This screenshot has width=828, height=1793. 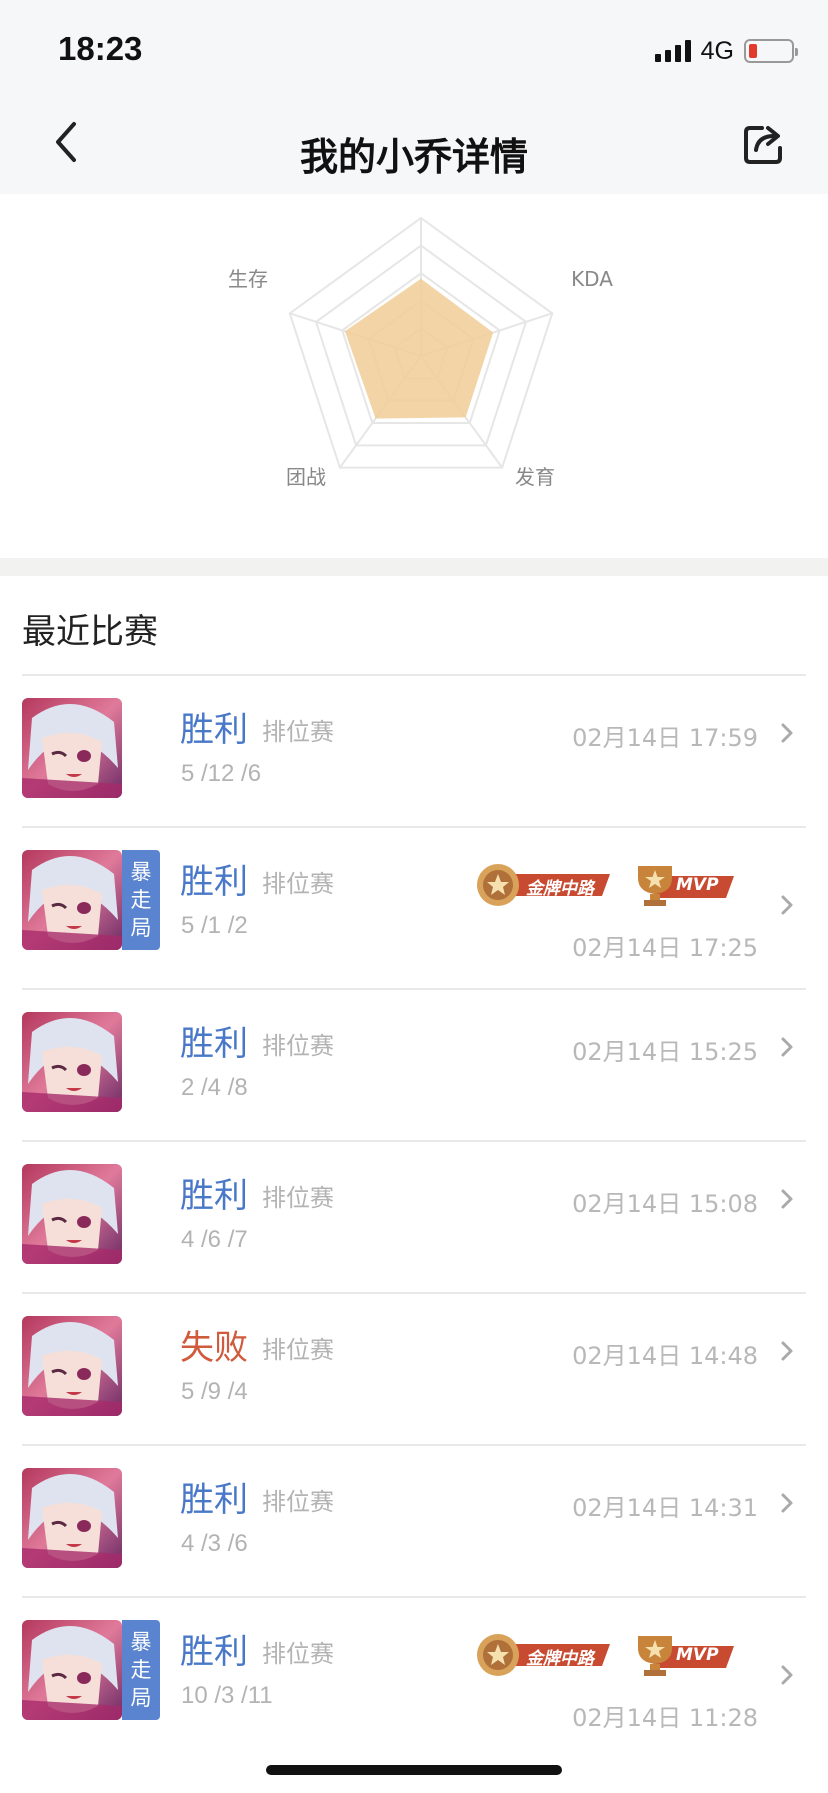 What do you see at coordinates (414, 1216) in the screenshot?
I see `match-row: 胜利 排位赛 4 /6 /7 02月14日 15:08` at bounding box center [414, 1216].